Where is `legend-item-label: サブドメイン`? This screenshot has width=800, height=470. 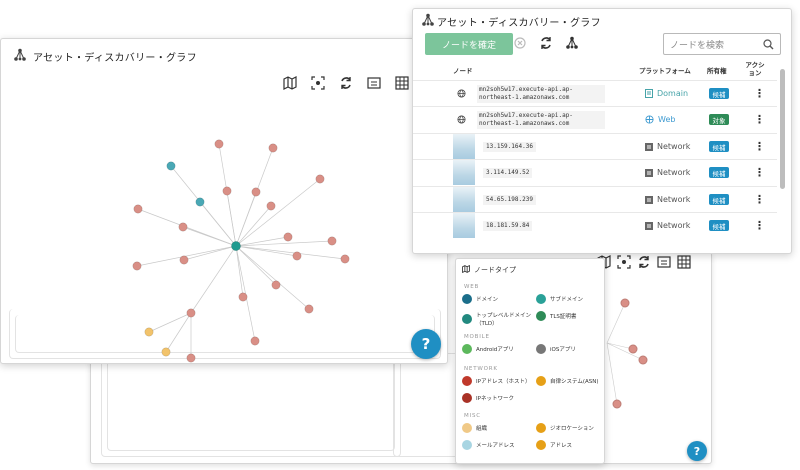
legend-item-label: サブドメイン is located at coordinates (567, 300).